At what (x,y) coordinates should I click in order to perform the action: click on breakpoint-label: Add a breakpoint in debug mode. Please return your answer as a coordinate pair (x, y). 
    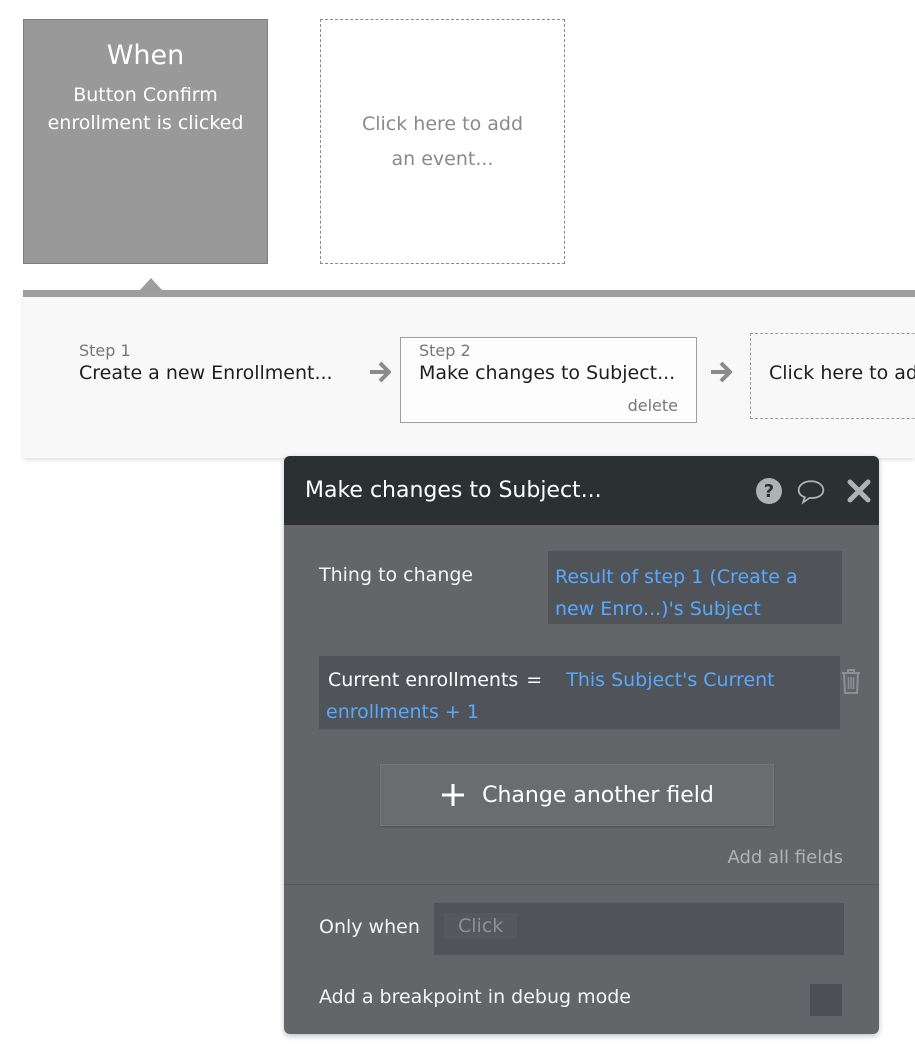
    Looking at the image, I should click on (475, 997).